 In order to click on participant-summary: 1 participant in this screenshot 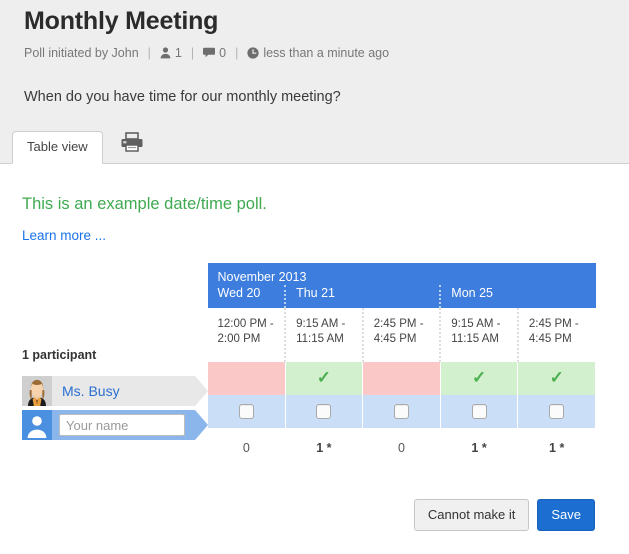, I will do `click(59, 355)`.